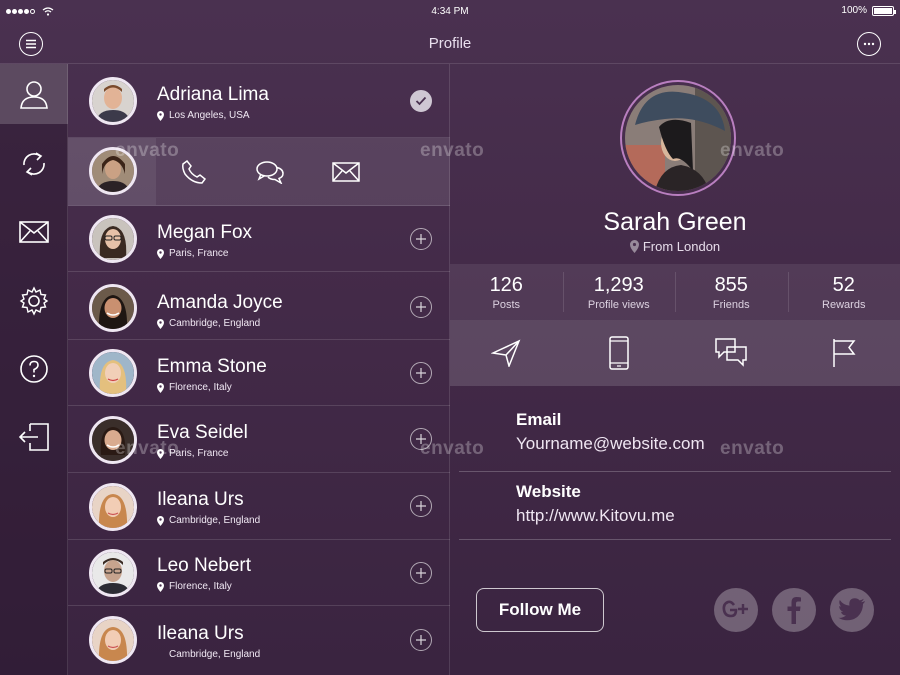 The width and height of the screenshot is (900, 675). Describe the element at coordinates (259, 306) in the screenshot. I see `list-item: Amanda Joyce Cambridge, England` at that location.